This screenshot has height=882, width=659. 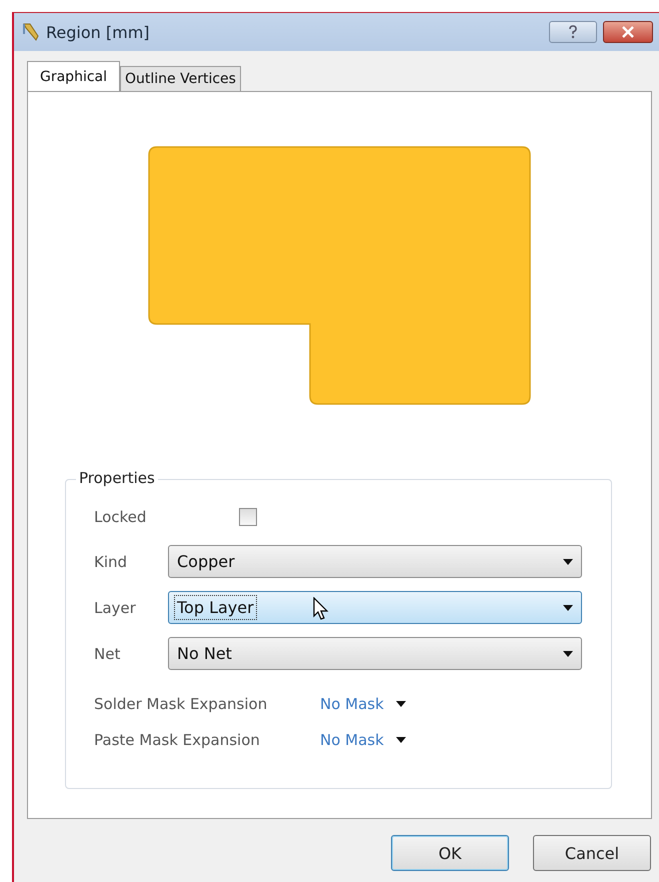 I want to click on help-icon, so click(x=573, y=32).